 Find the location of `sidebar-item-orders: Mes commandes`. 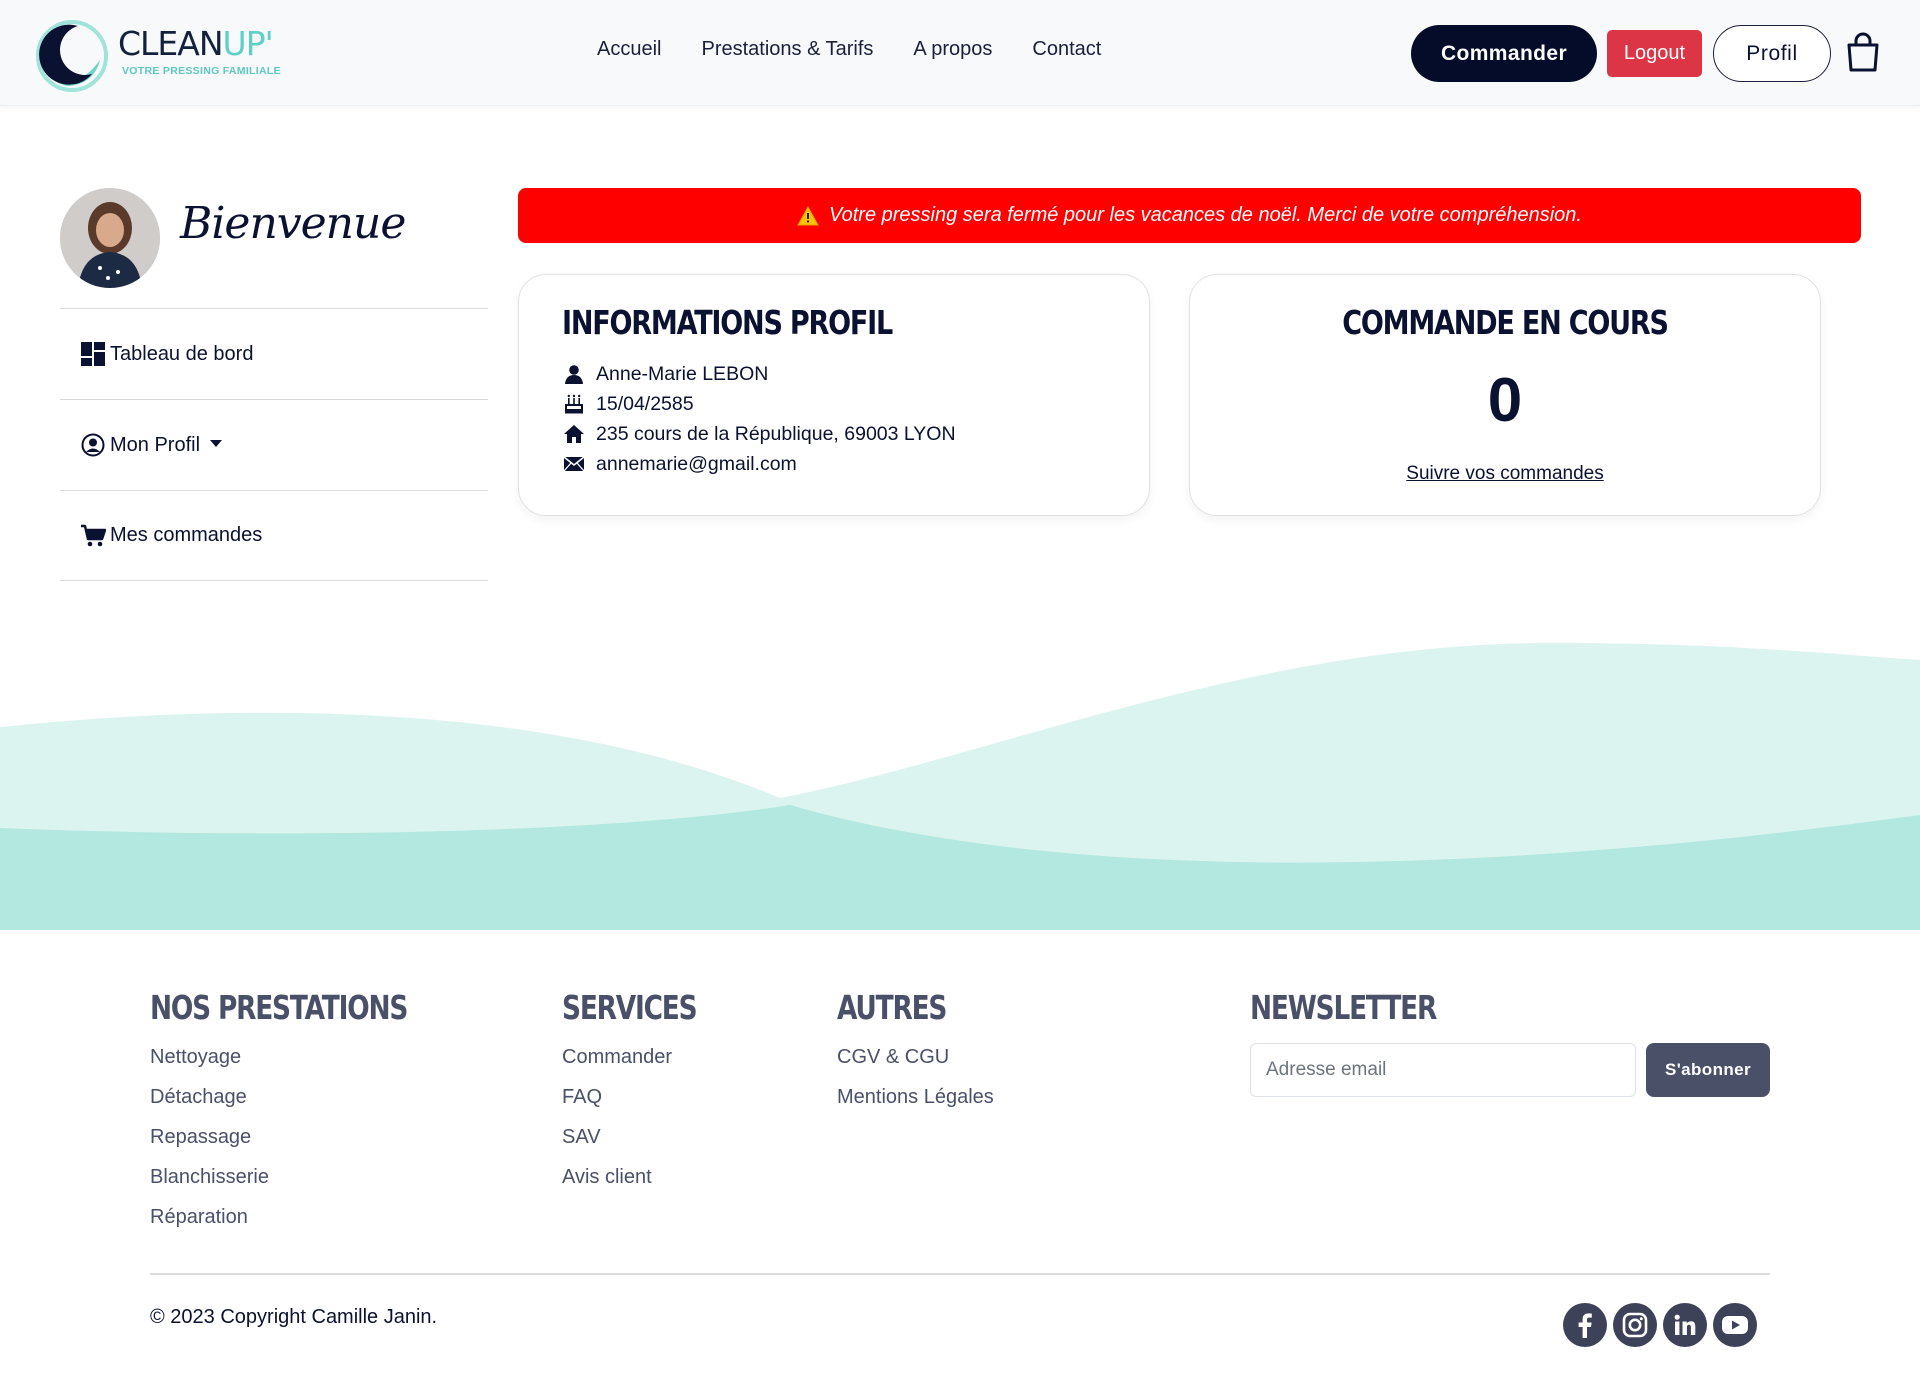

sidebar-item-orders: Mes commandes is located at coordinates (274, 535).